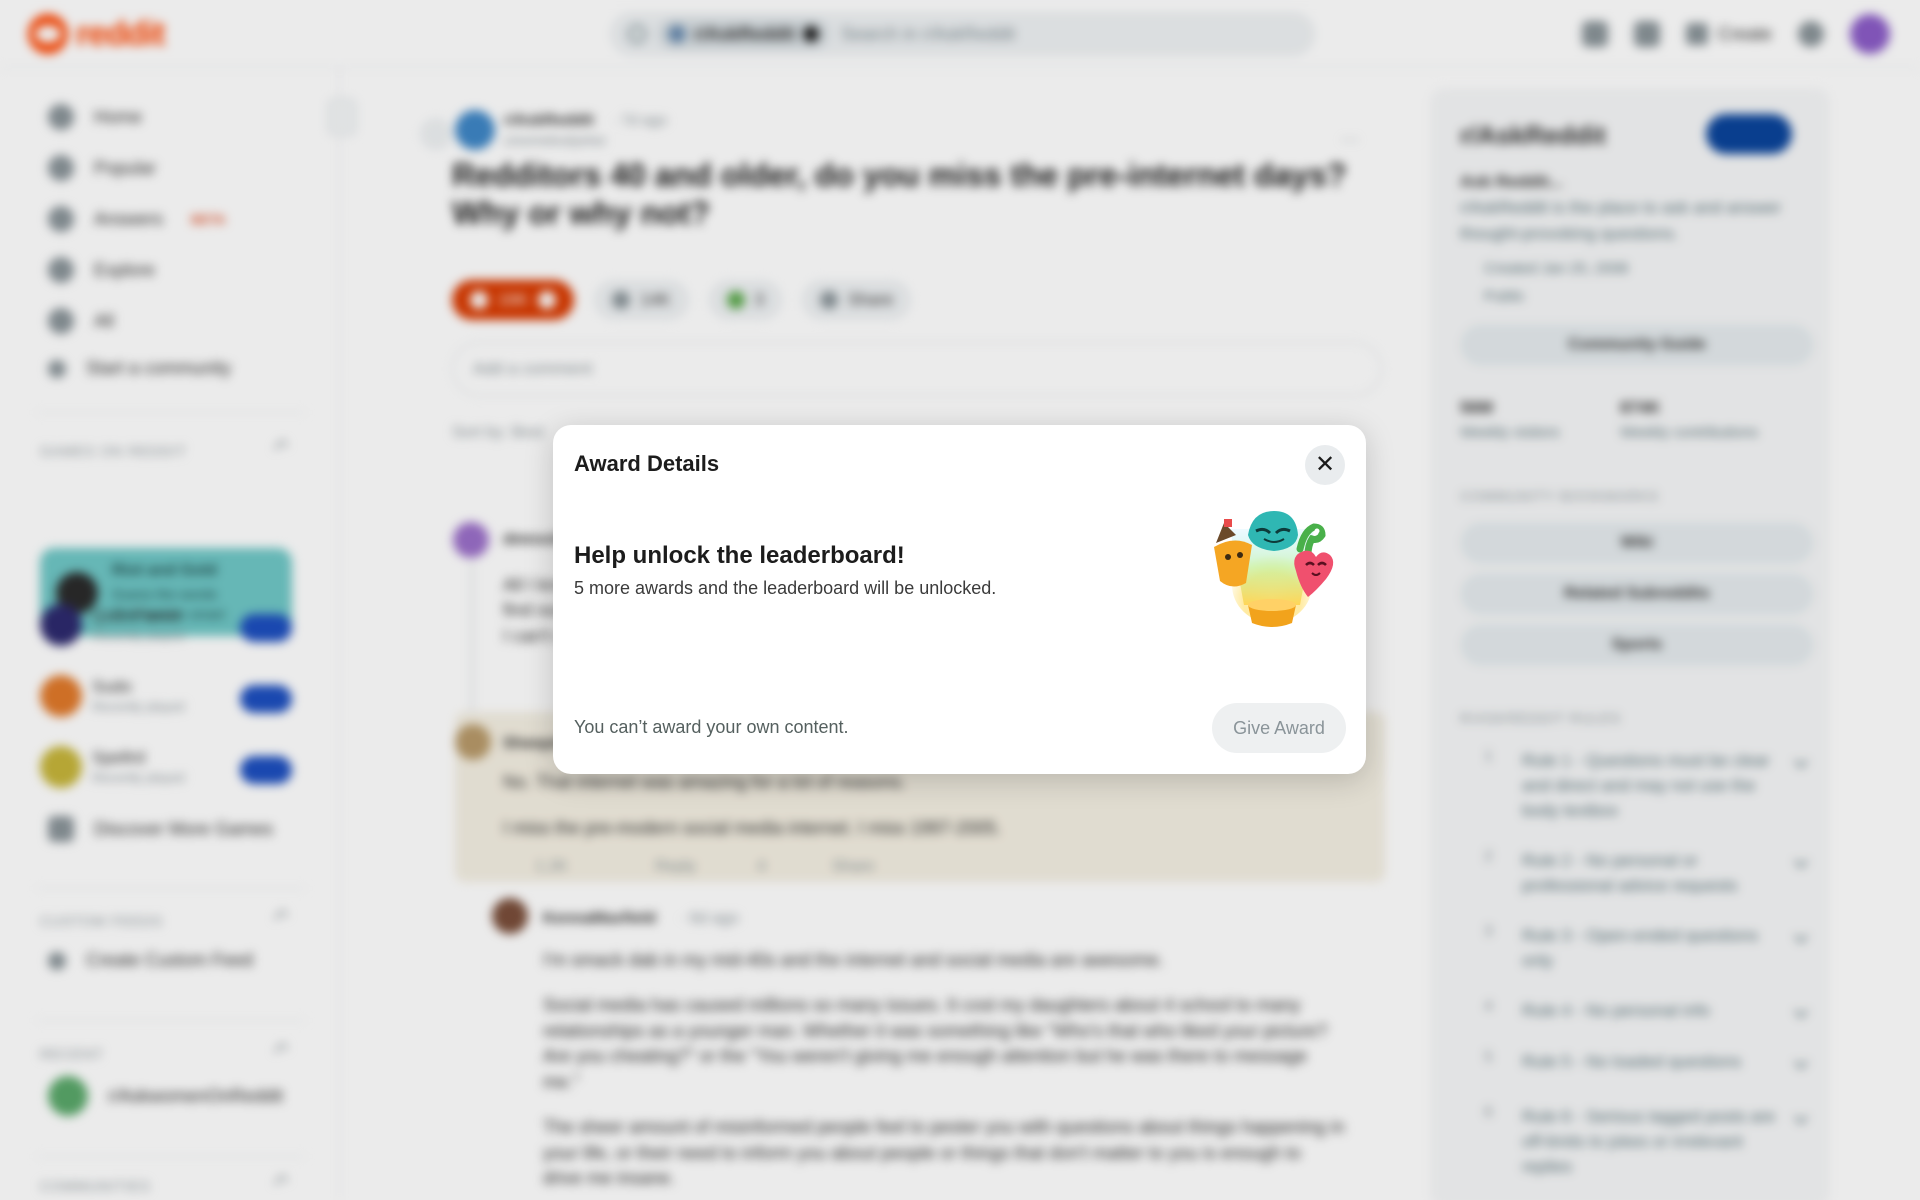  Describe the element at coordinates (739, 555) in the screenshot. I see `leaderboard-heading: Help unlock the leaderboard!` at that location.